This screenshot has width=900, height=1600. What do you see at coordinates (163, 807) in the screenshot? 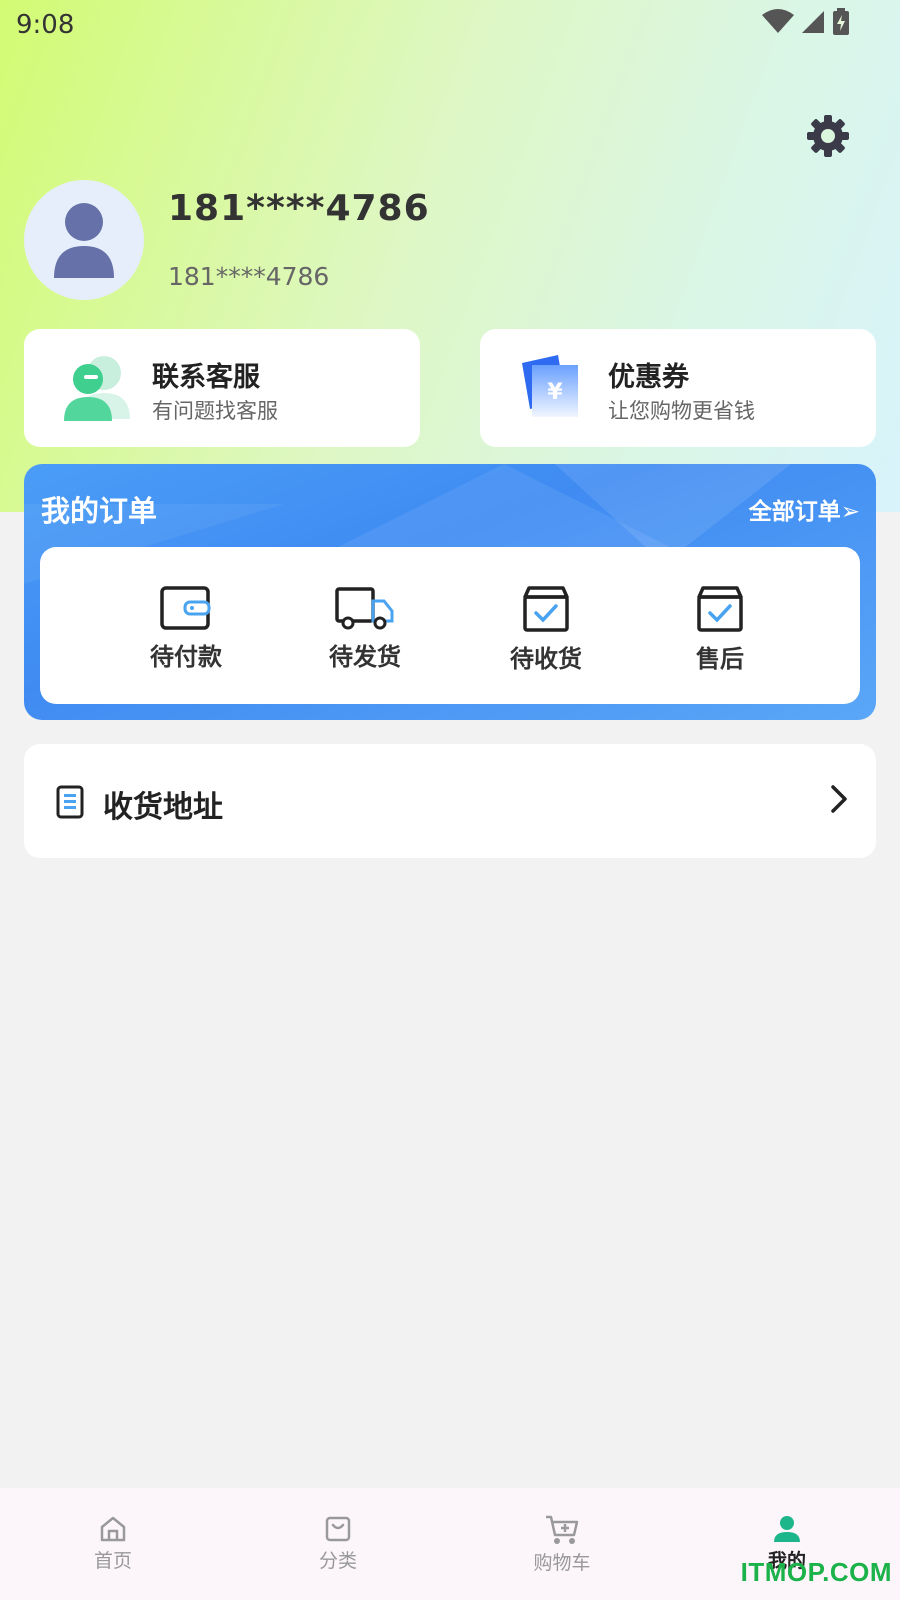
I see `shipping-address-label: 收货地址` at bounding box center [163, 807].